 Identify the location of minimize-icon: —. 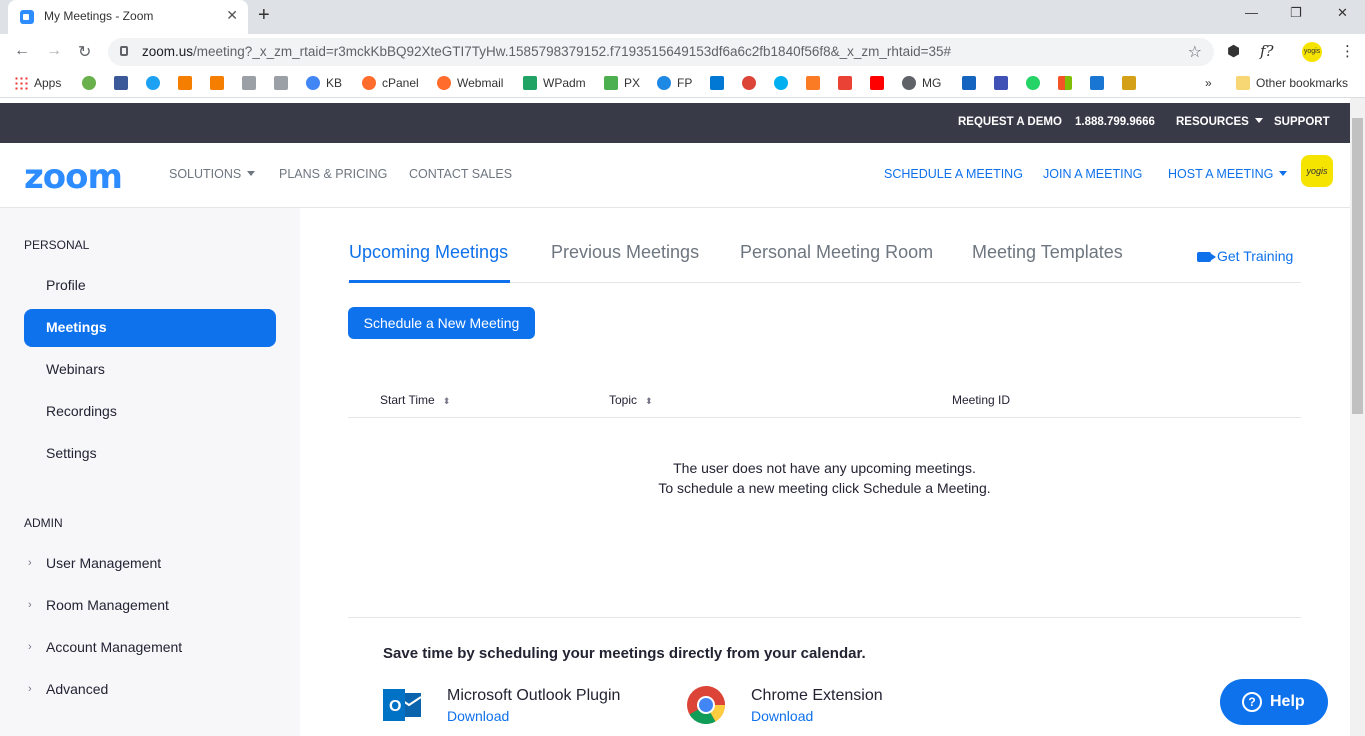
(1251, 12).